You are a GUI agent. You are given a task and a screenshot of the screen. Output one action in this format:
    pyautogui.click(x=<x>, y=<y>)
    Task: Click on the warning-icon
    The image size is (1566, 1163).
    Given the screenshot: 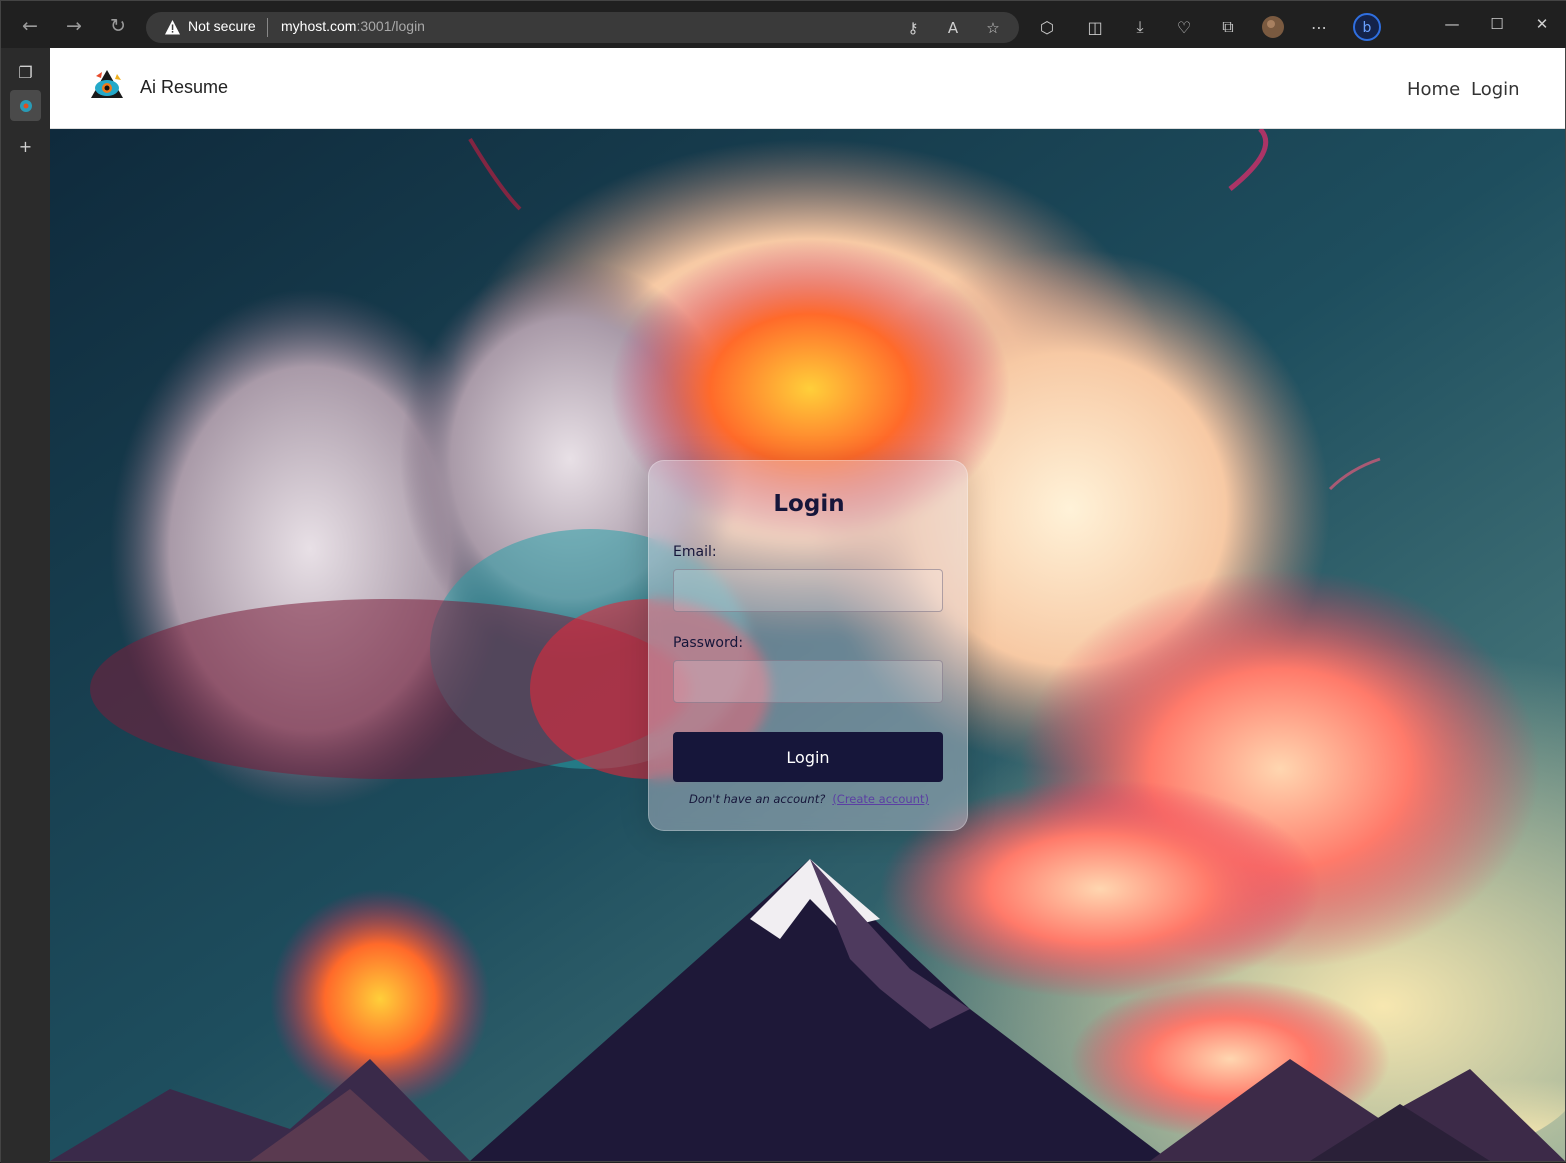 What is the action you would take?
    pyautogui.click(x=172, y=27)
    